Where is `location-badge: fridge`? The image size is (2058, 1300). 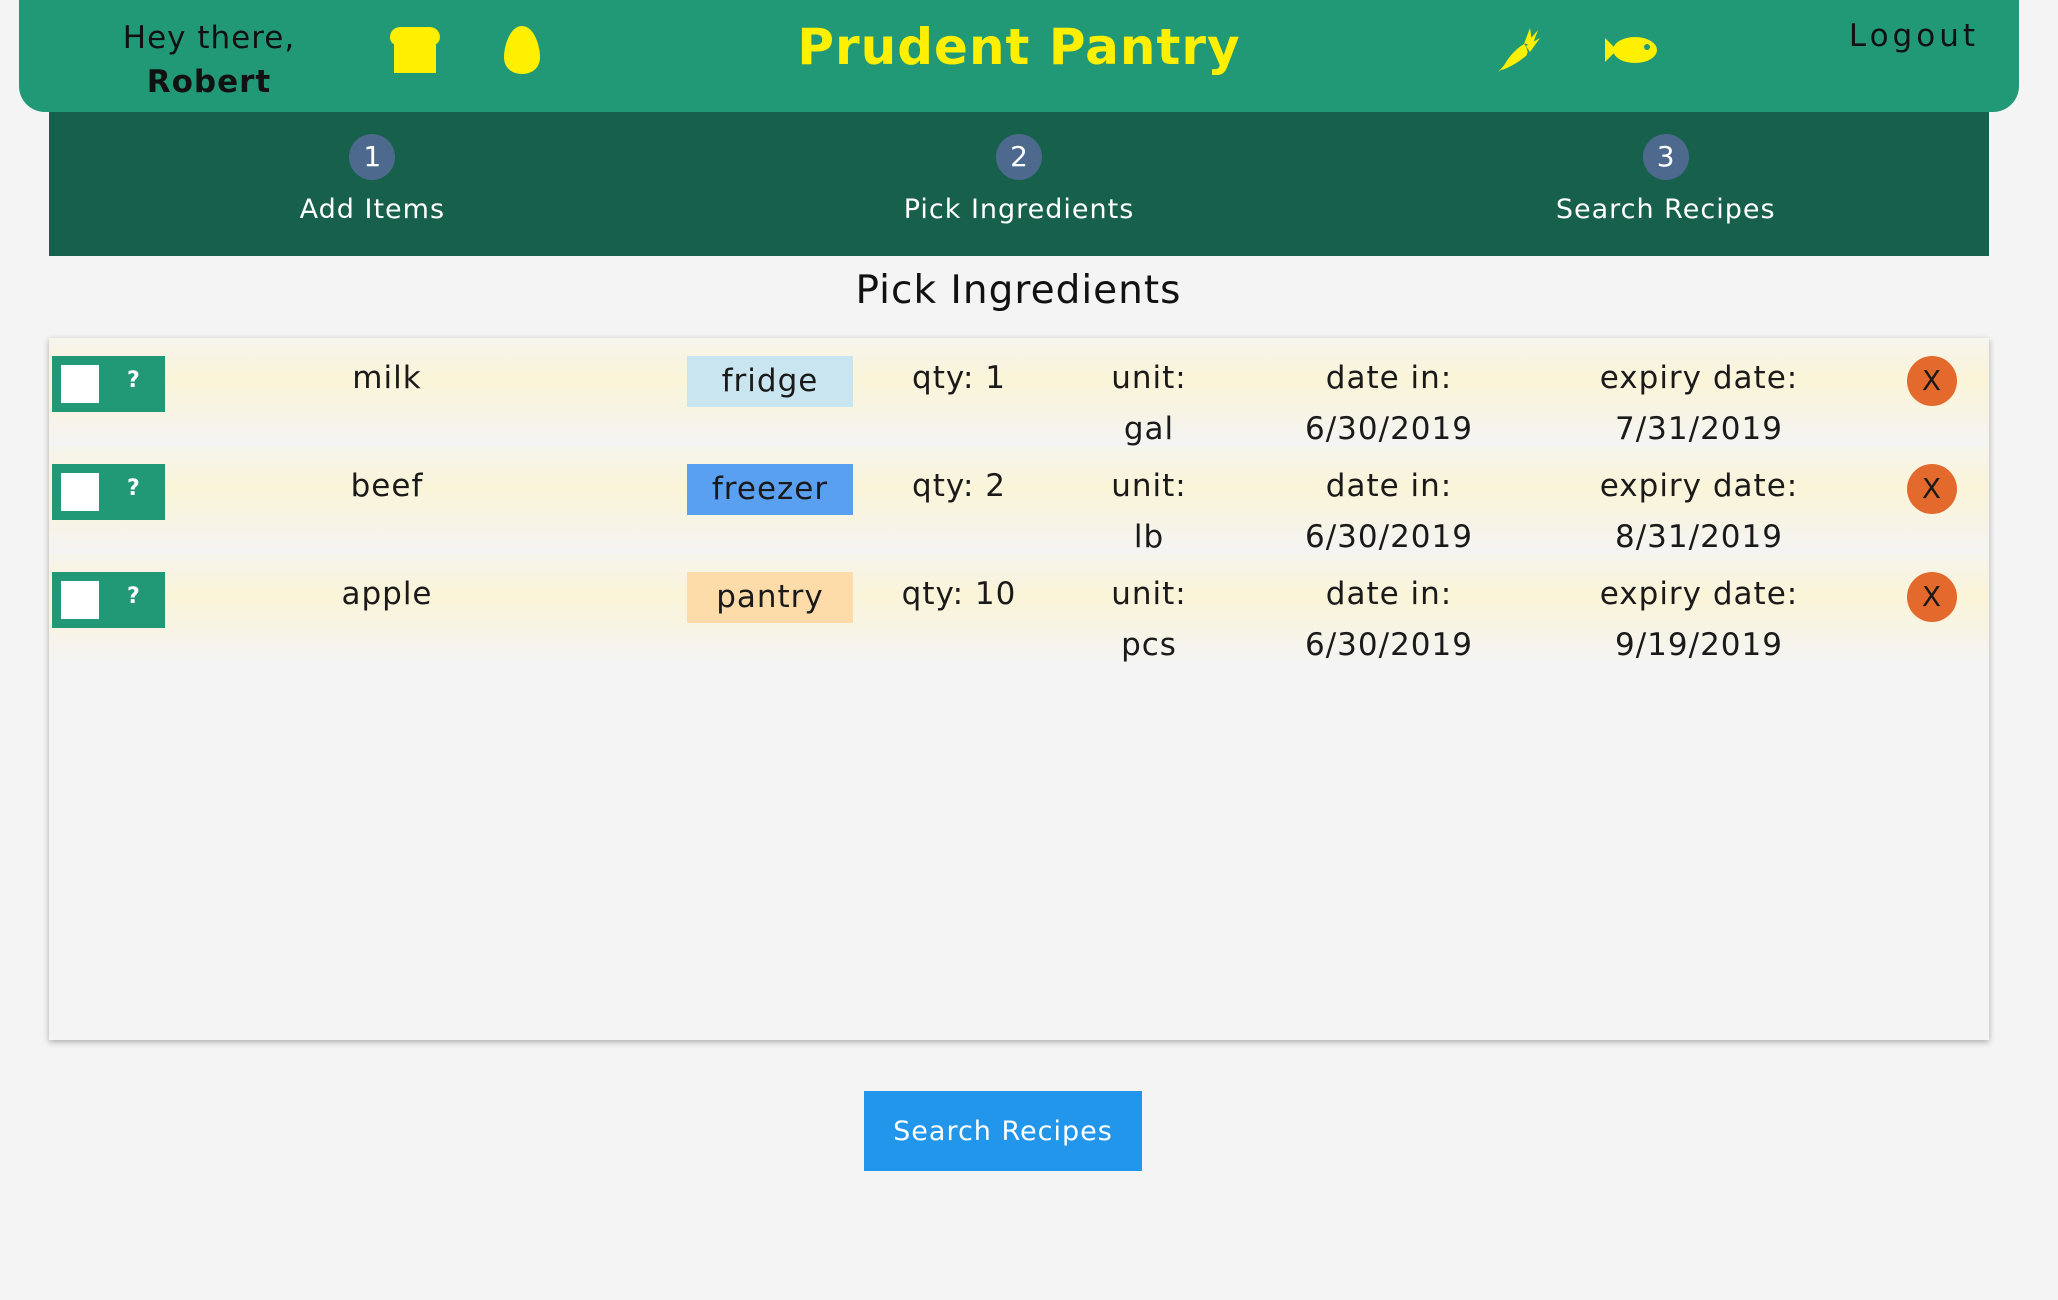 location-badge: fridge is located at coordinates (770, 381).